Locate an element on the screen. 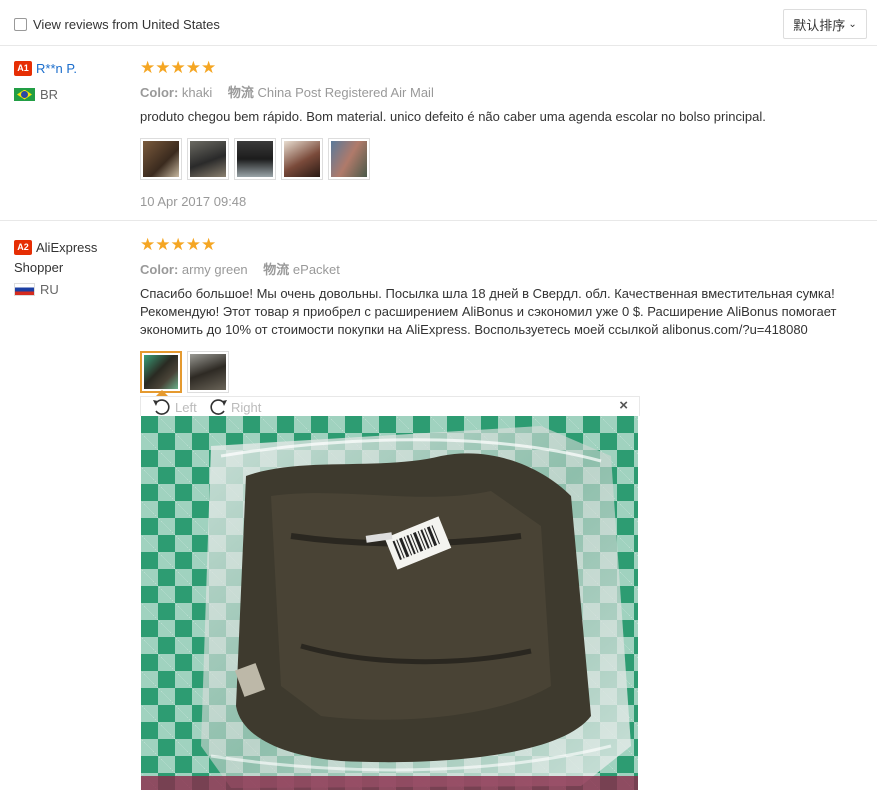 The height and width of the screenshot is (798, 877). country-code: RU is located at coordinates (49, 289).